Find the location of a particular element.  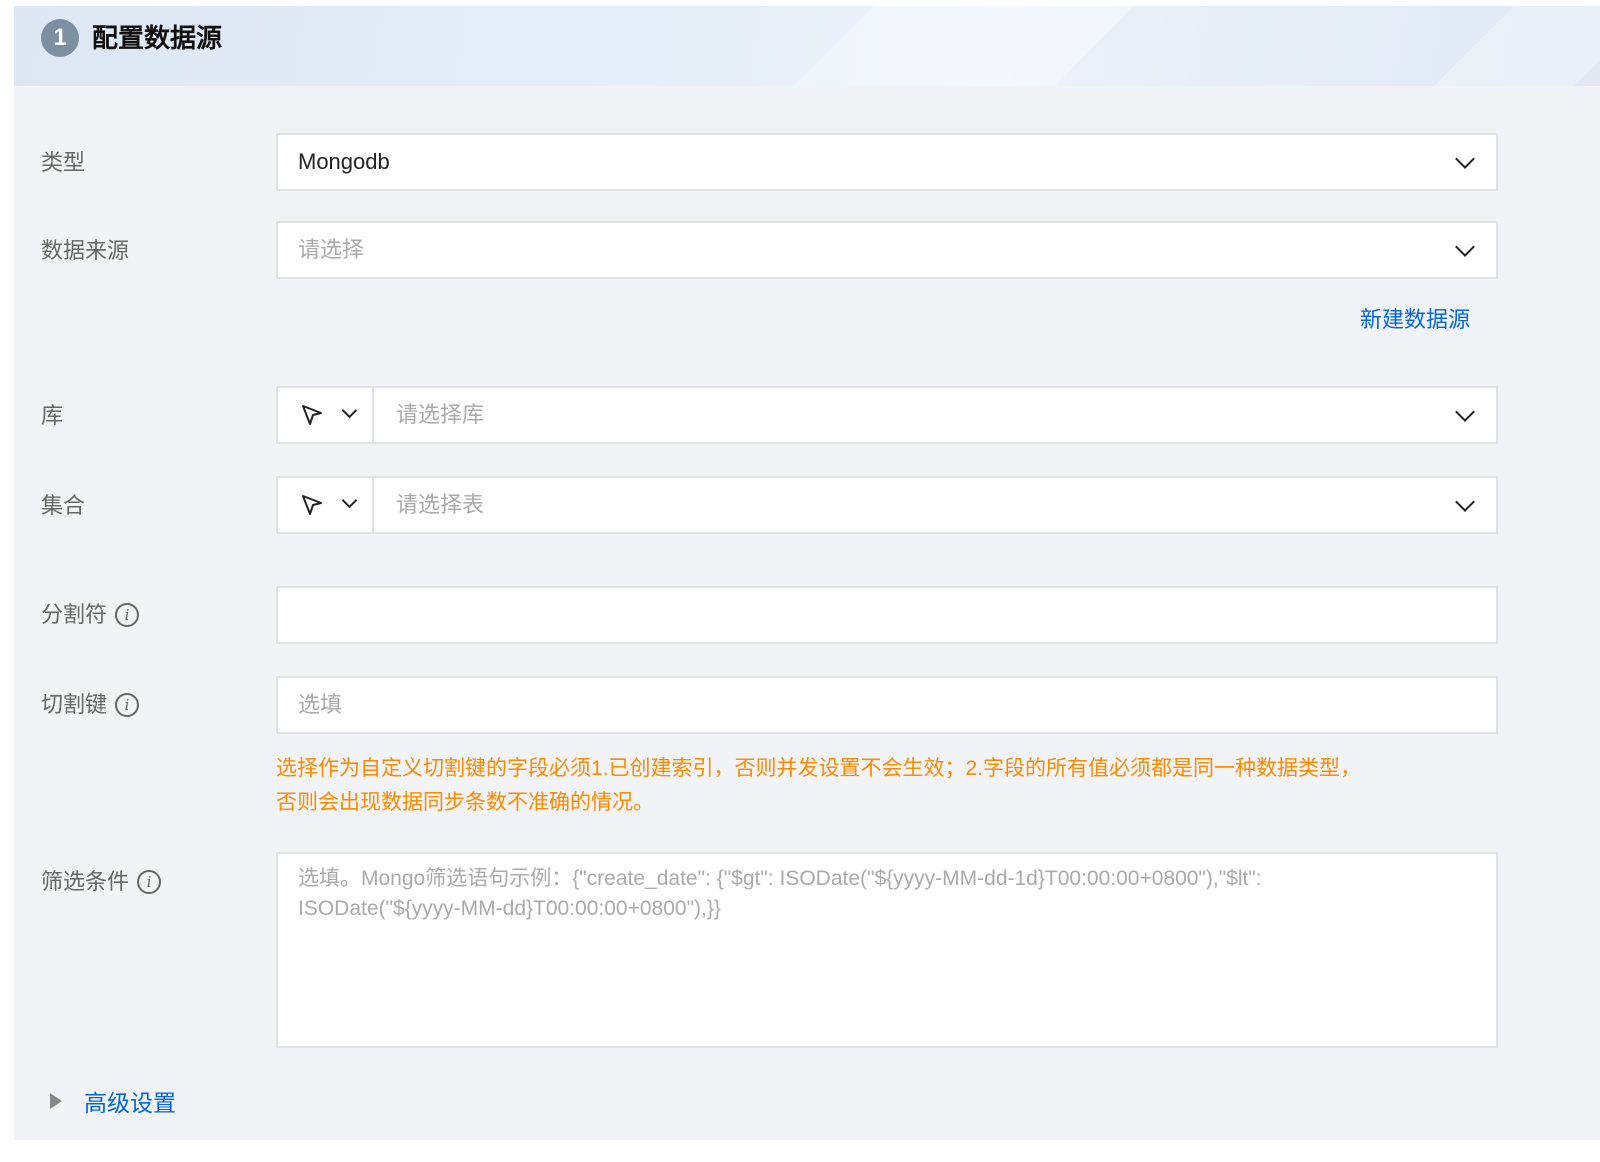

collection-combo: 请选择表 is located at coordinates (887, 505).